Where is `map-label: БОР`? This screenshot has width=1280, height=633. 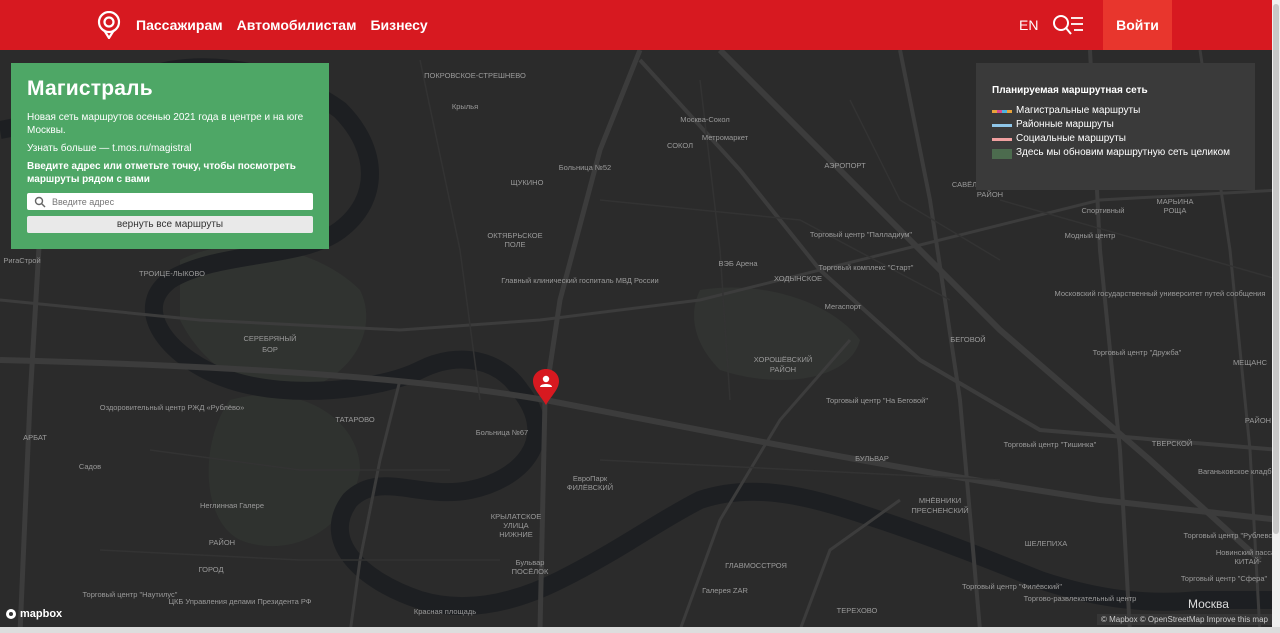
map-label: БОР is located at coordinates (270, 349).